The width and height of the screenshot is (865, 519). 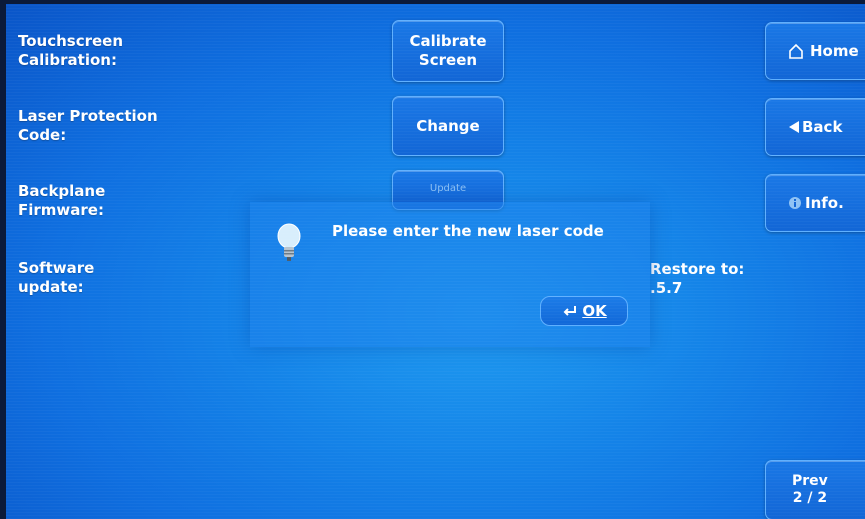 I want to click on laser-protection-code-label: Laser Protection Code:, so click(x=88, y=125).